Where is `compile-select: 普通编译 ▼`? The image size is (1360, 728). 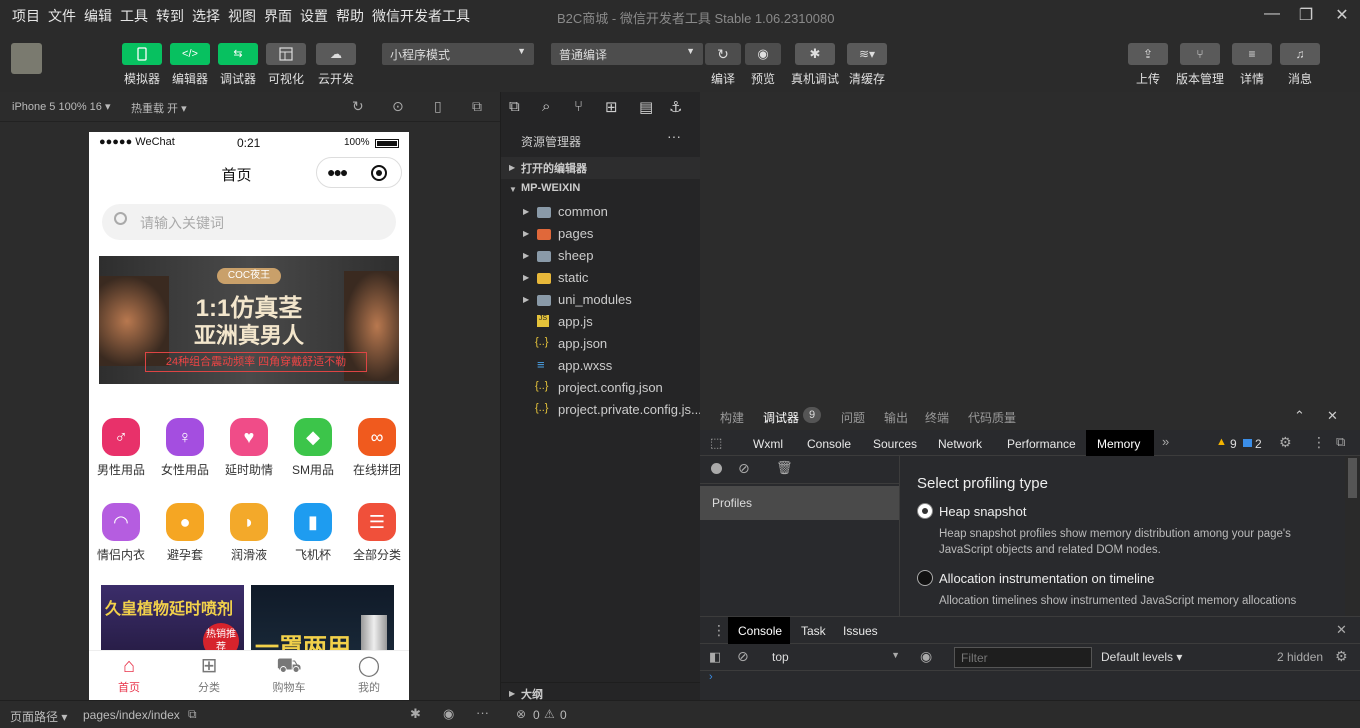
compile-select: 普通编译 ▼ is located at coordinates (627, 54).